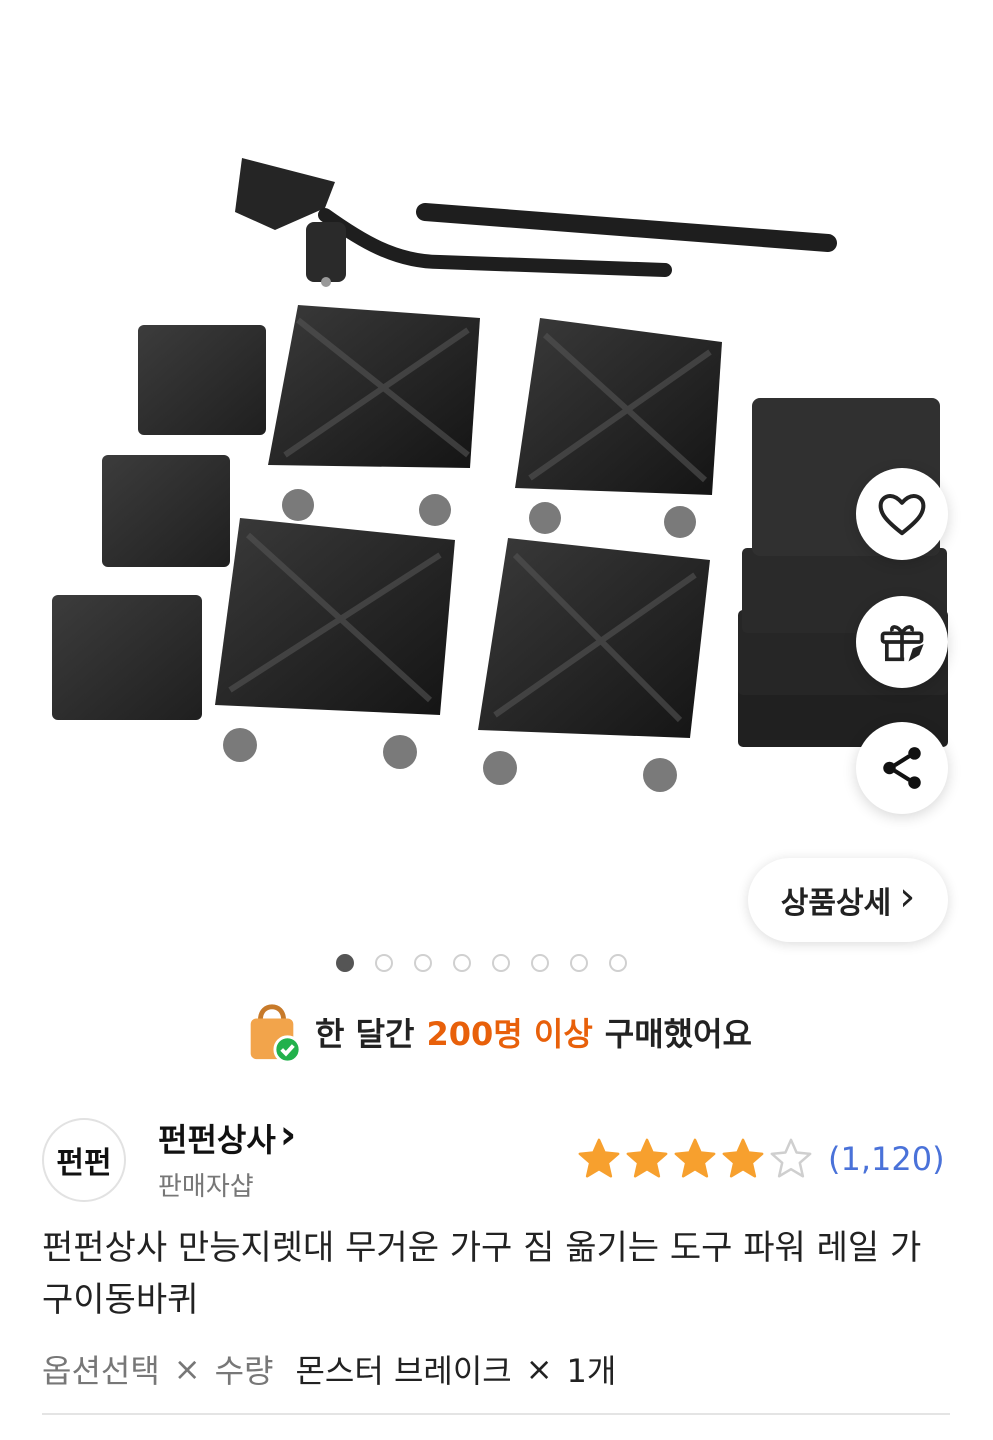  What do you see at coordinates (509, 1034) in the screenshot?
I see `purchase-highlight: 200명 이상` at bounding box center [509, 1034].